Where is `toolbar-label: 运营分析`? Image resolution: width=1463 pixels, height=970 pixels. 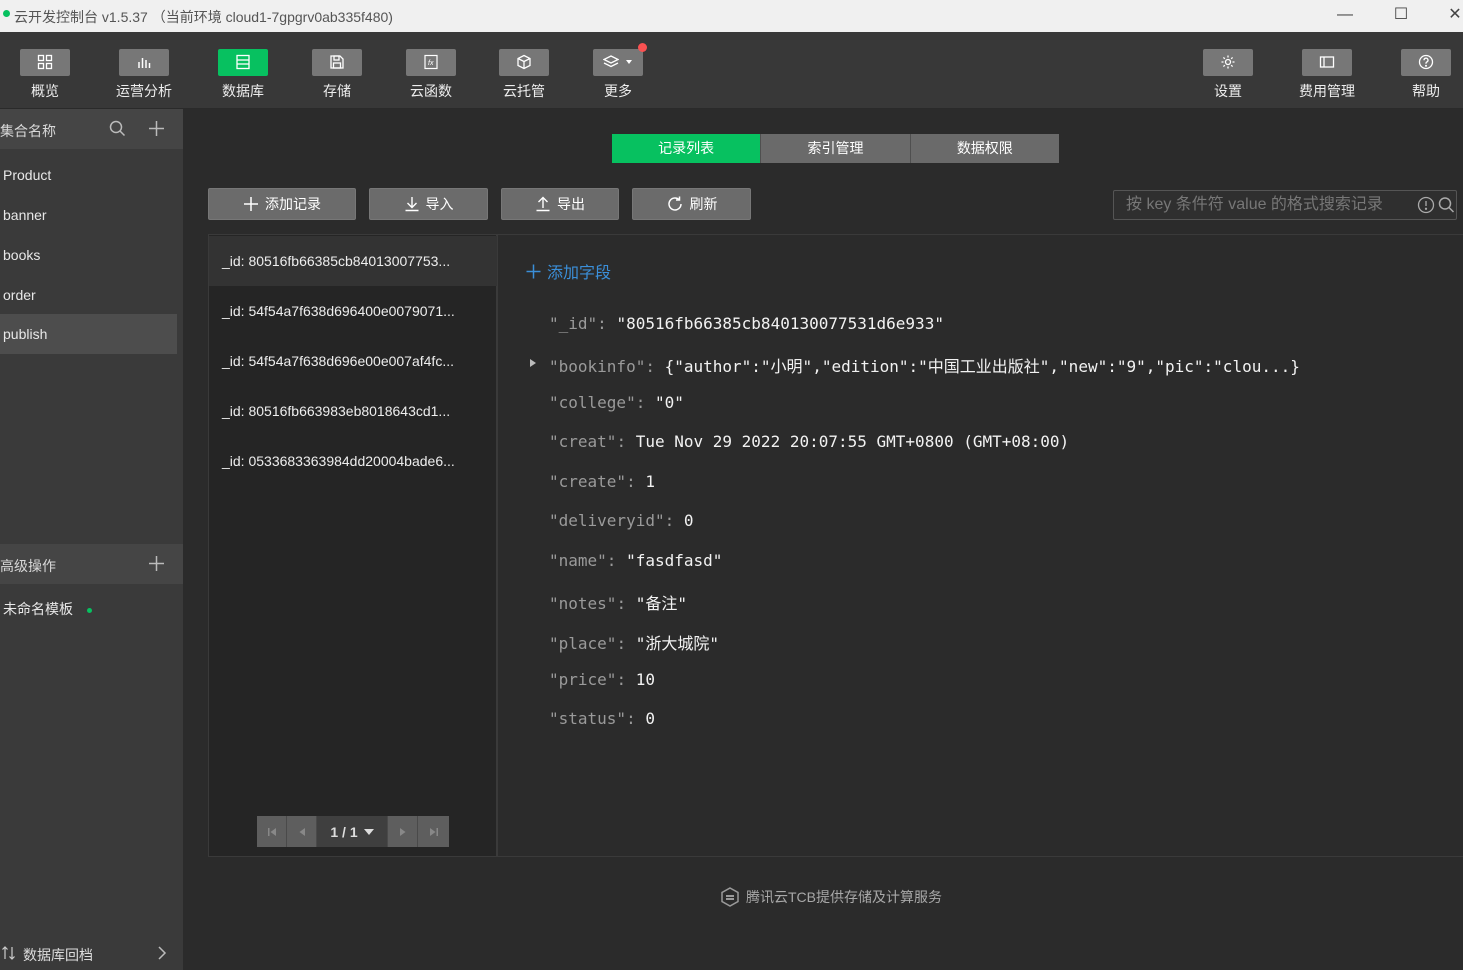
toolbar-label: 运营分析 is located at coordinates (144, 91).